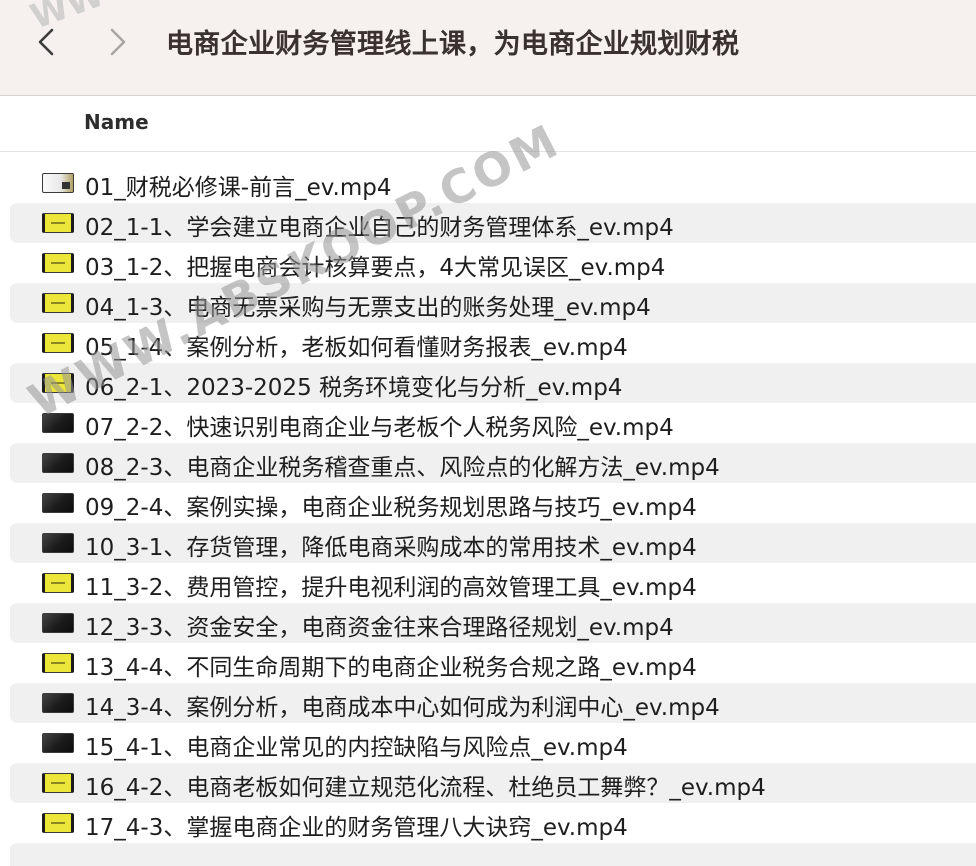 This screenshot has width=976, height=866. Describe the element at coordinates (391, 588) in the screenshot. I see `file-name: 11_3-2、费用管控，提升电视利润的高效管理工具_ev.mp4` at that location.